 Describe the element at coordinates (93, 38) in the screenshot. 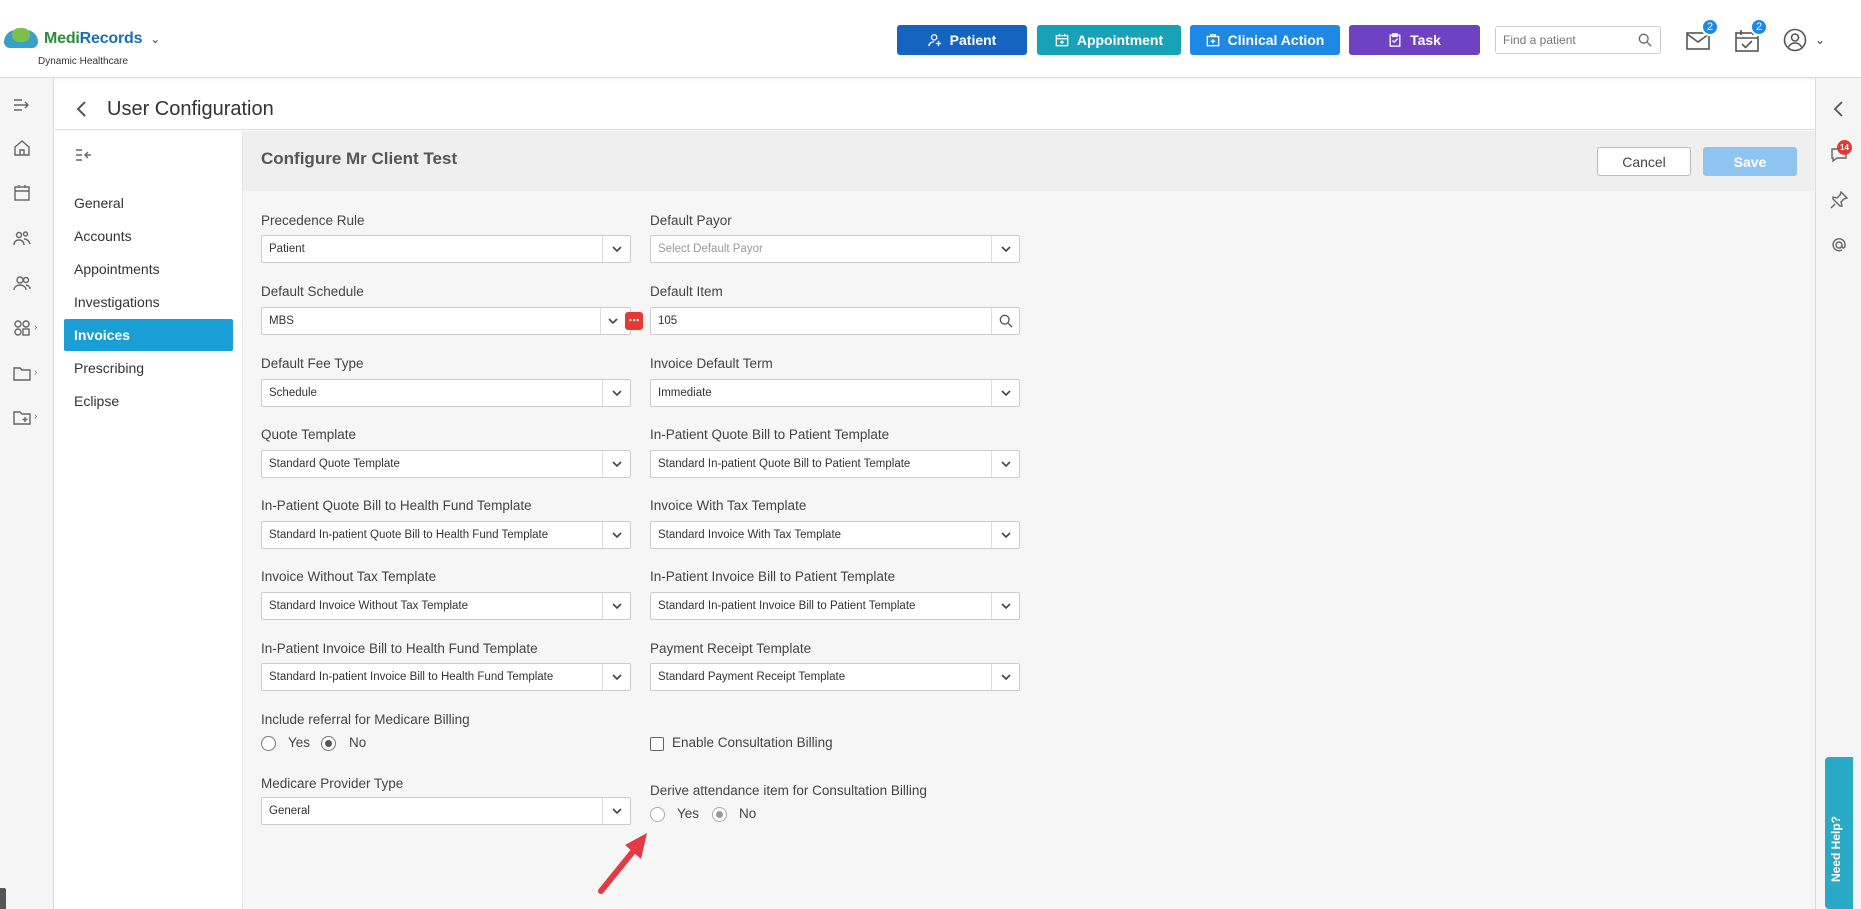

I see `brand-name: MediRecords` at that location.